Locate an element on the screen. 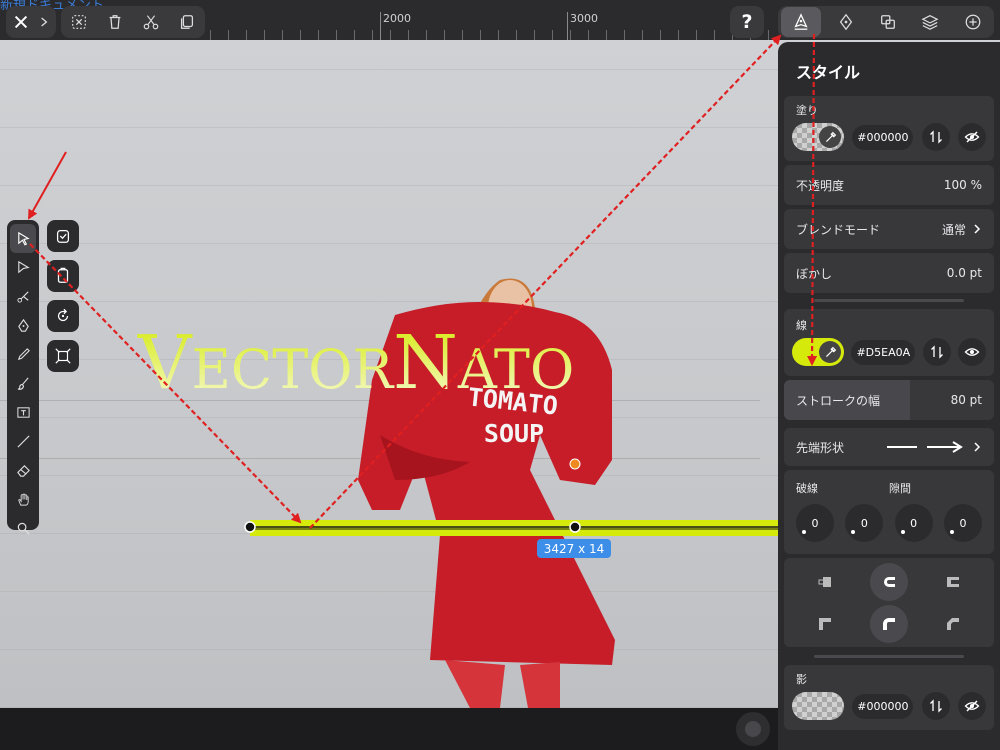 The width and height of the screenshot is (1000, 750). record-icon is located at coordinates (753, 729).